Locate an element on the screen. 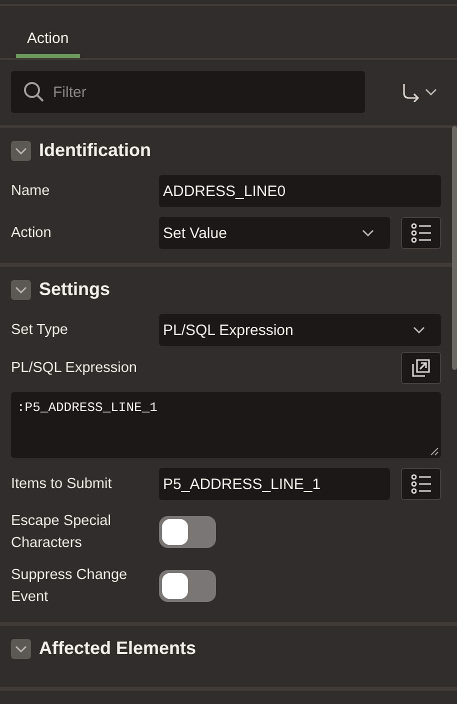 The height and width of the screenshot is (704, 457). section-header: Settings is located at coordinates (60, 289).